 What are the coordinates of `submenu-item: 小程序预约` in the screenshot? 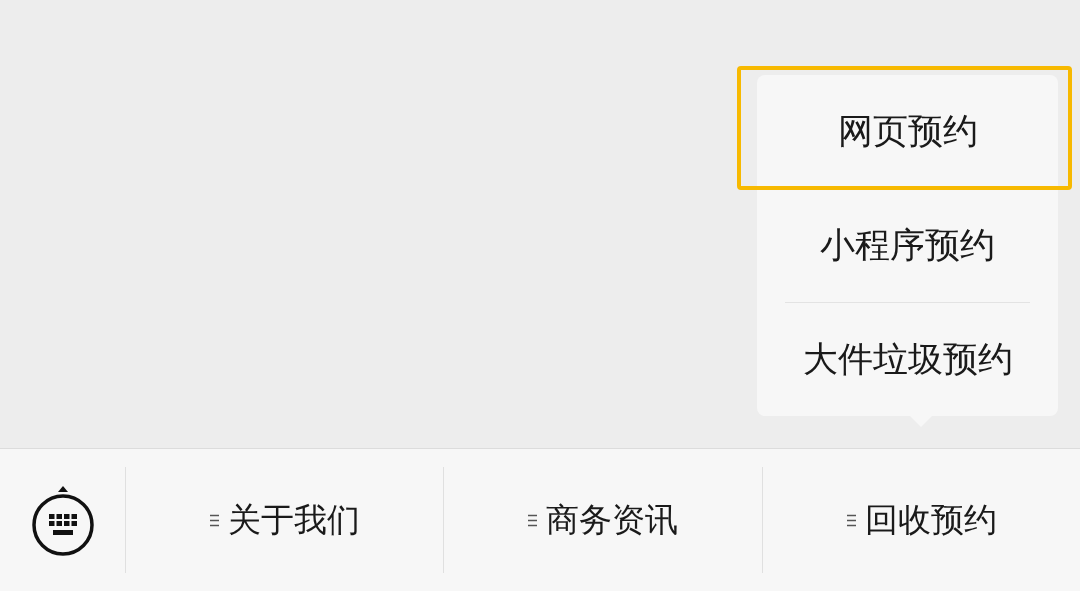 It's located at (907, 245).